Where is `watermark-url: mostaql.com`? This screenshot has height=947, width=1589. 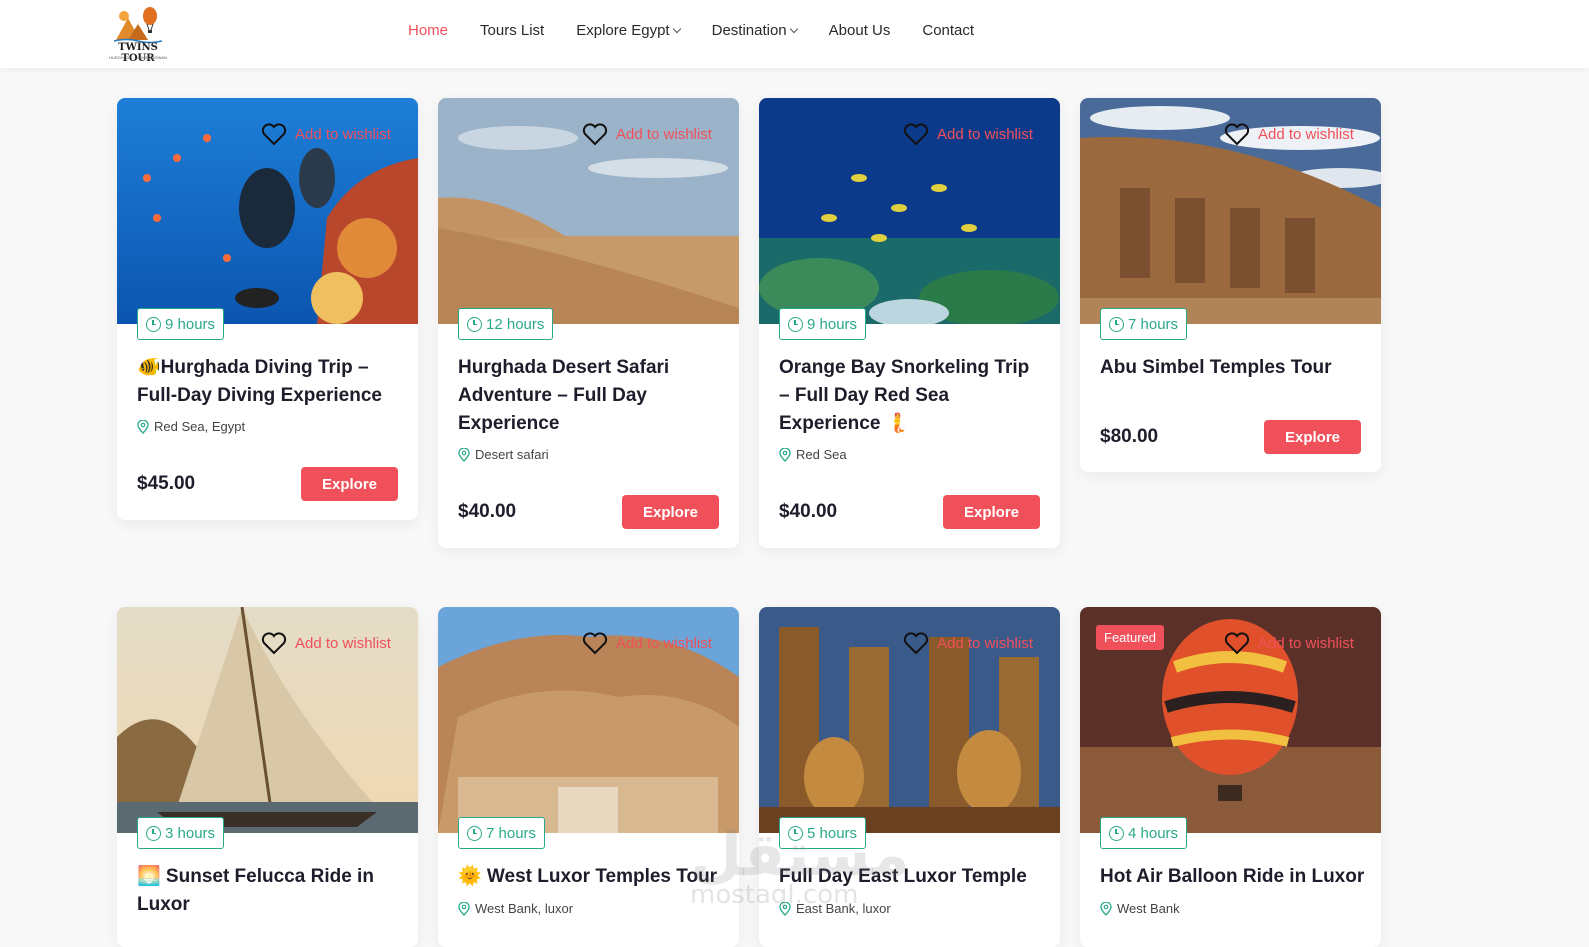 watermark-url: mostaql.com is located at coordinates (774, 895).